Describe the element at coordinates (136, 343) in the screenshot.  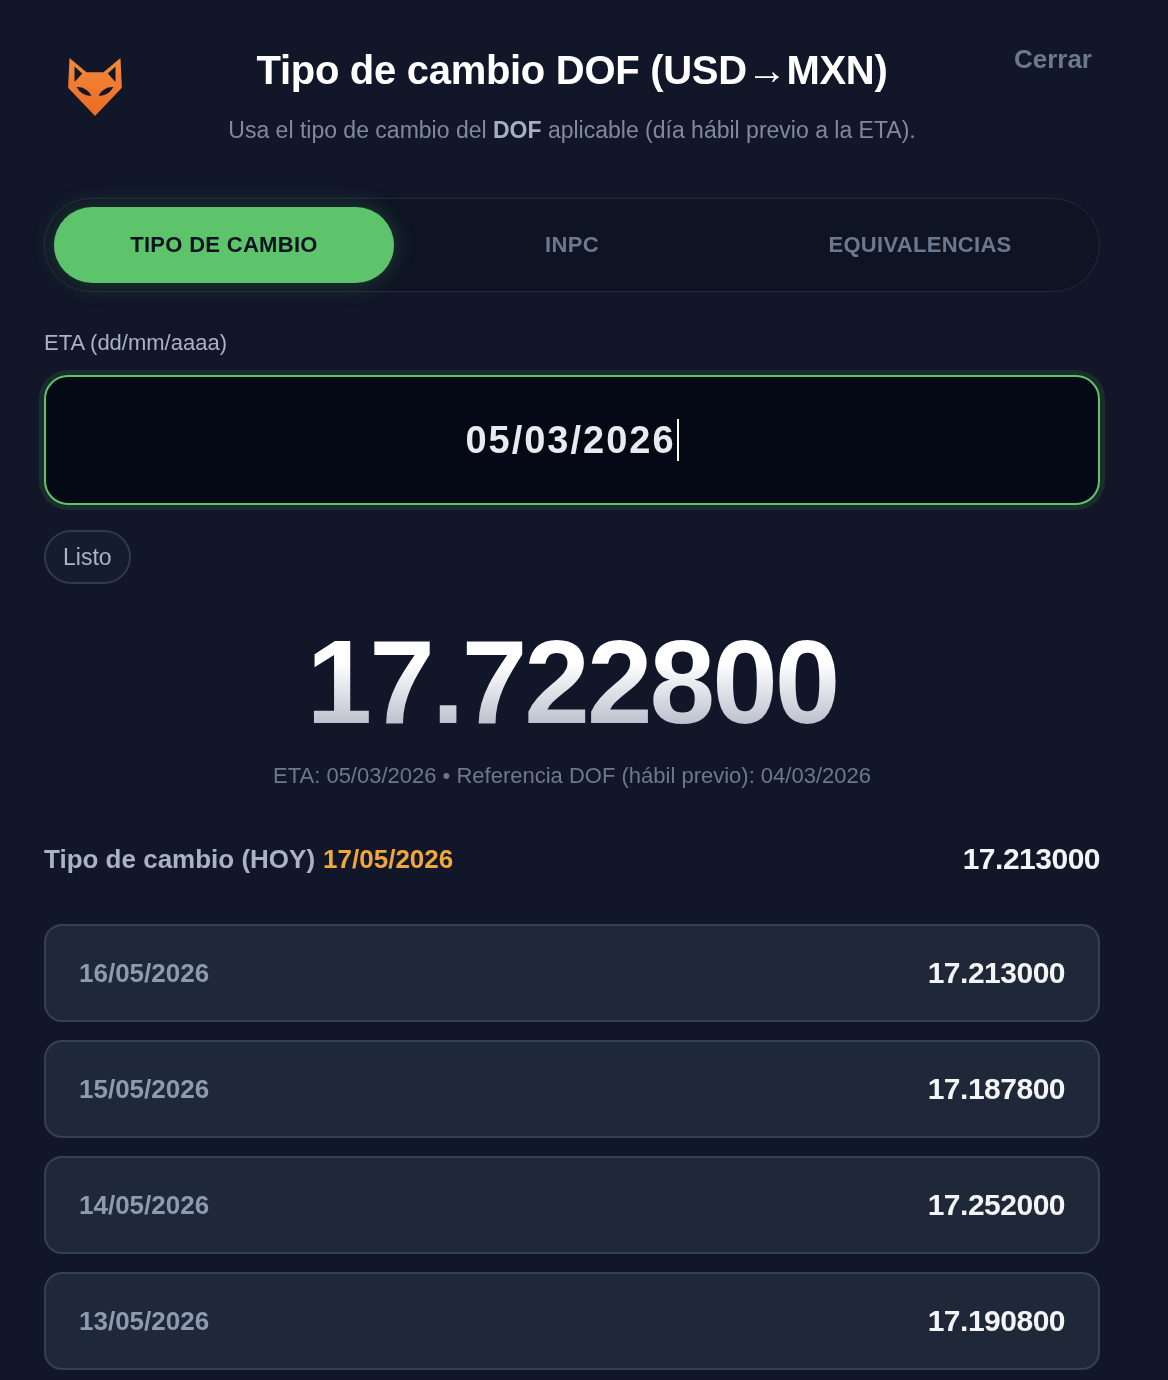
I see `field-label: ETA (dd/mm/aaaa)` at that location.